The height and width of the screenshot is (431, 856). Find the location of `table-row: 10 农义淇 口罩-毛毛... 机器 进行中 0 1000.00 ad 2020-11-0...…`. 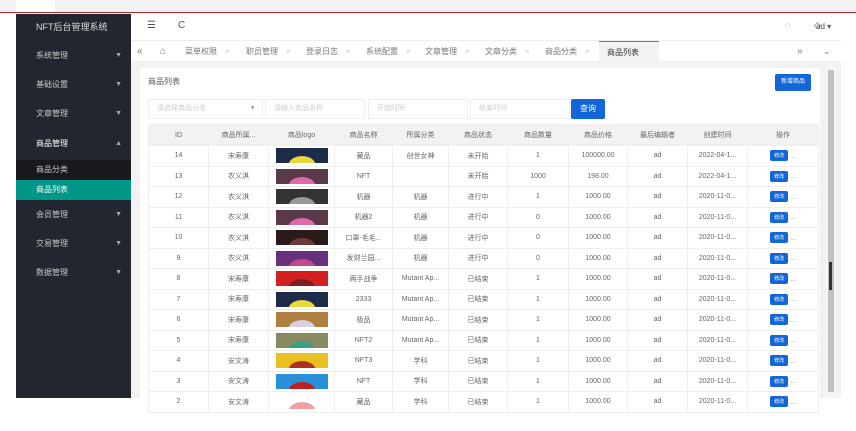

table-row: 10 农义淇 口罩-毛毛... 机器 进行中 0 1000.00 ad 2020-11-0...… is located at coordinates (483, 238).